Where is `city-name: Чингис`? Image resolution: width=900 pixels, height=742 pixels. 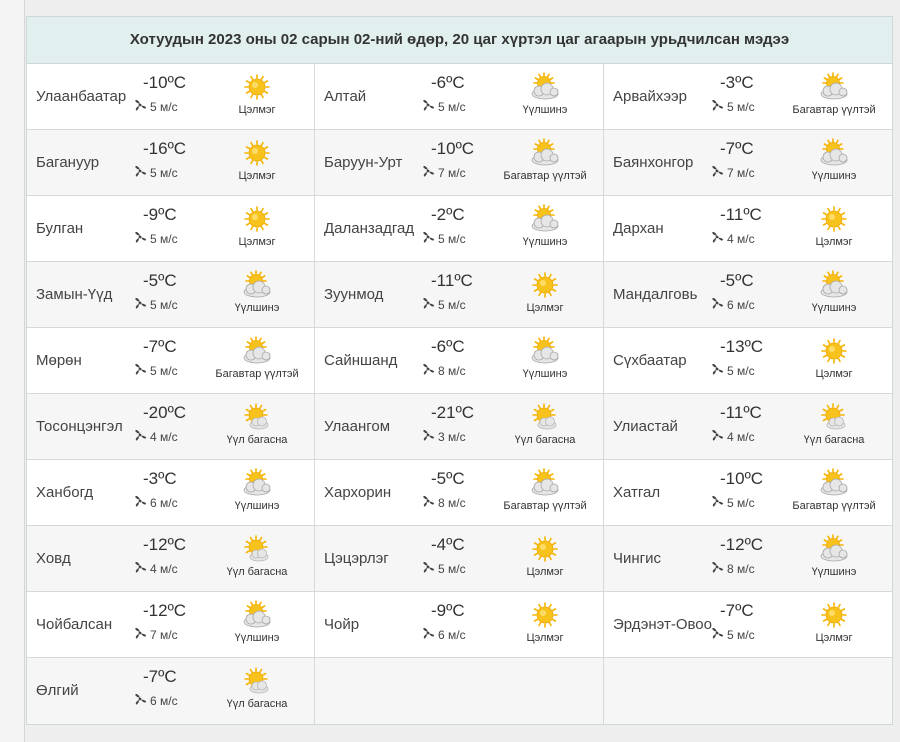 city-name: Чингис is located at coordinates (637, 558).